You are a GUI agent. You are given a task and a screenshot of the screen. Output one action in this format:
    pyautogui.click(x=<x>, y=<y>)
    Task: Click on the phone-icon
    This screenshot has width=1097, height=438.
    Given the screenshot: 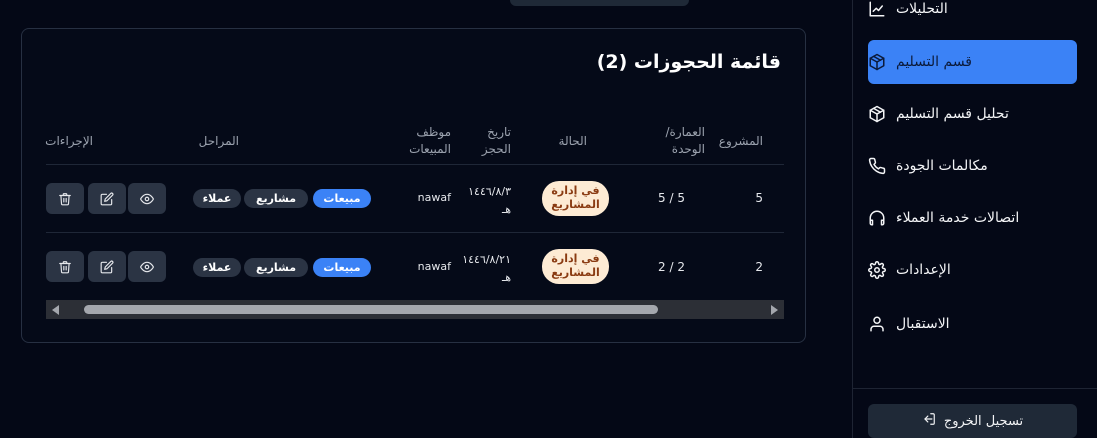 What is the action you would take?
    pyautogui.click(x=877, y=166)
    